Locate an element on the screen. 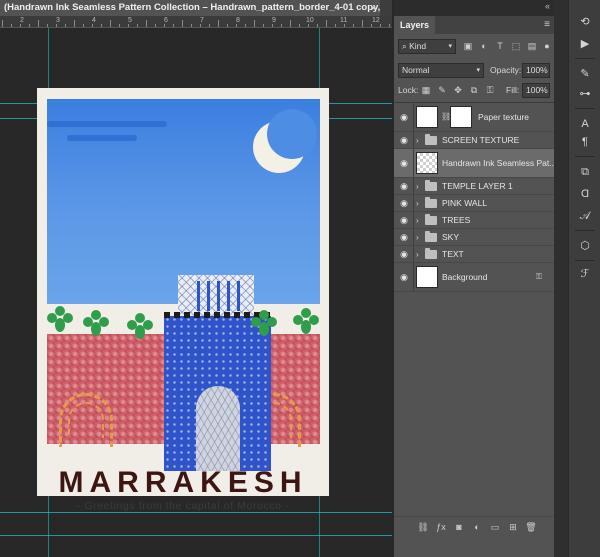 This screenshot has height=557, width=600. new-group-icon: ▭ is located at coordinates (495, 527).